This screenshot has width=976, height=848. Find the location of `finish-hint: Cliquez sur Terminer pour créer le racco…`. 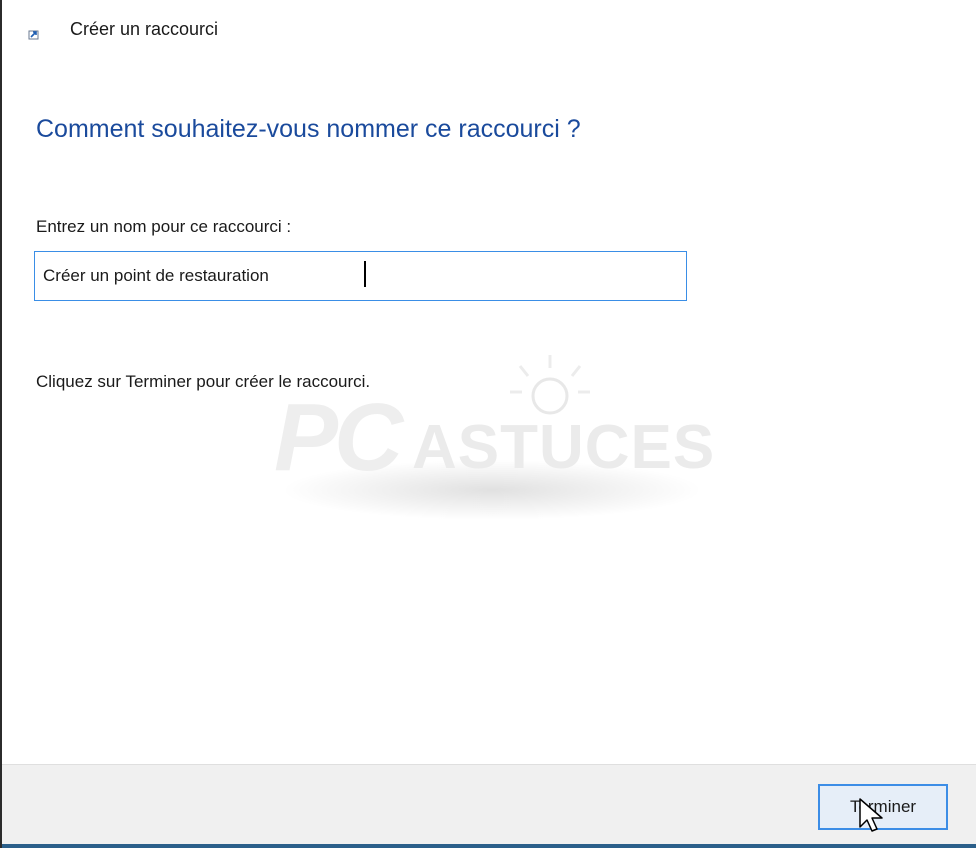

finish-hint: Cliquez sur Terminer pour créer le racco… is located at coordinates (203, 381).